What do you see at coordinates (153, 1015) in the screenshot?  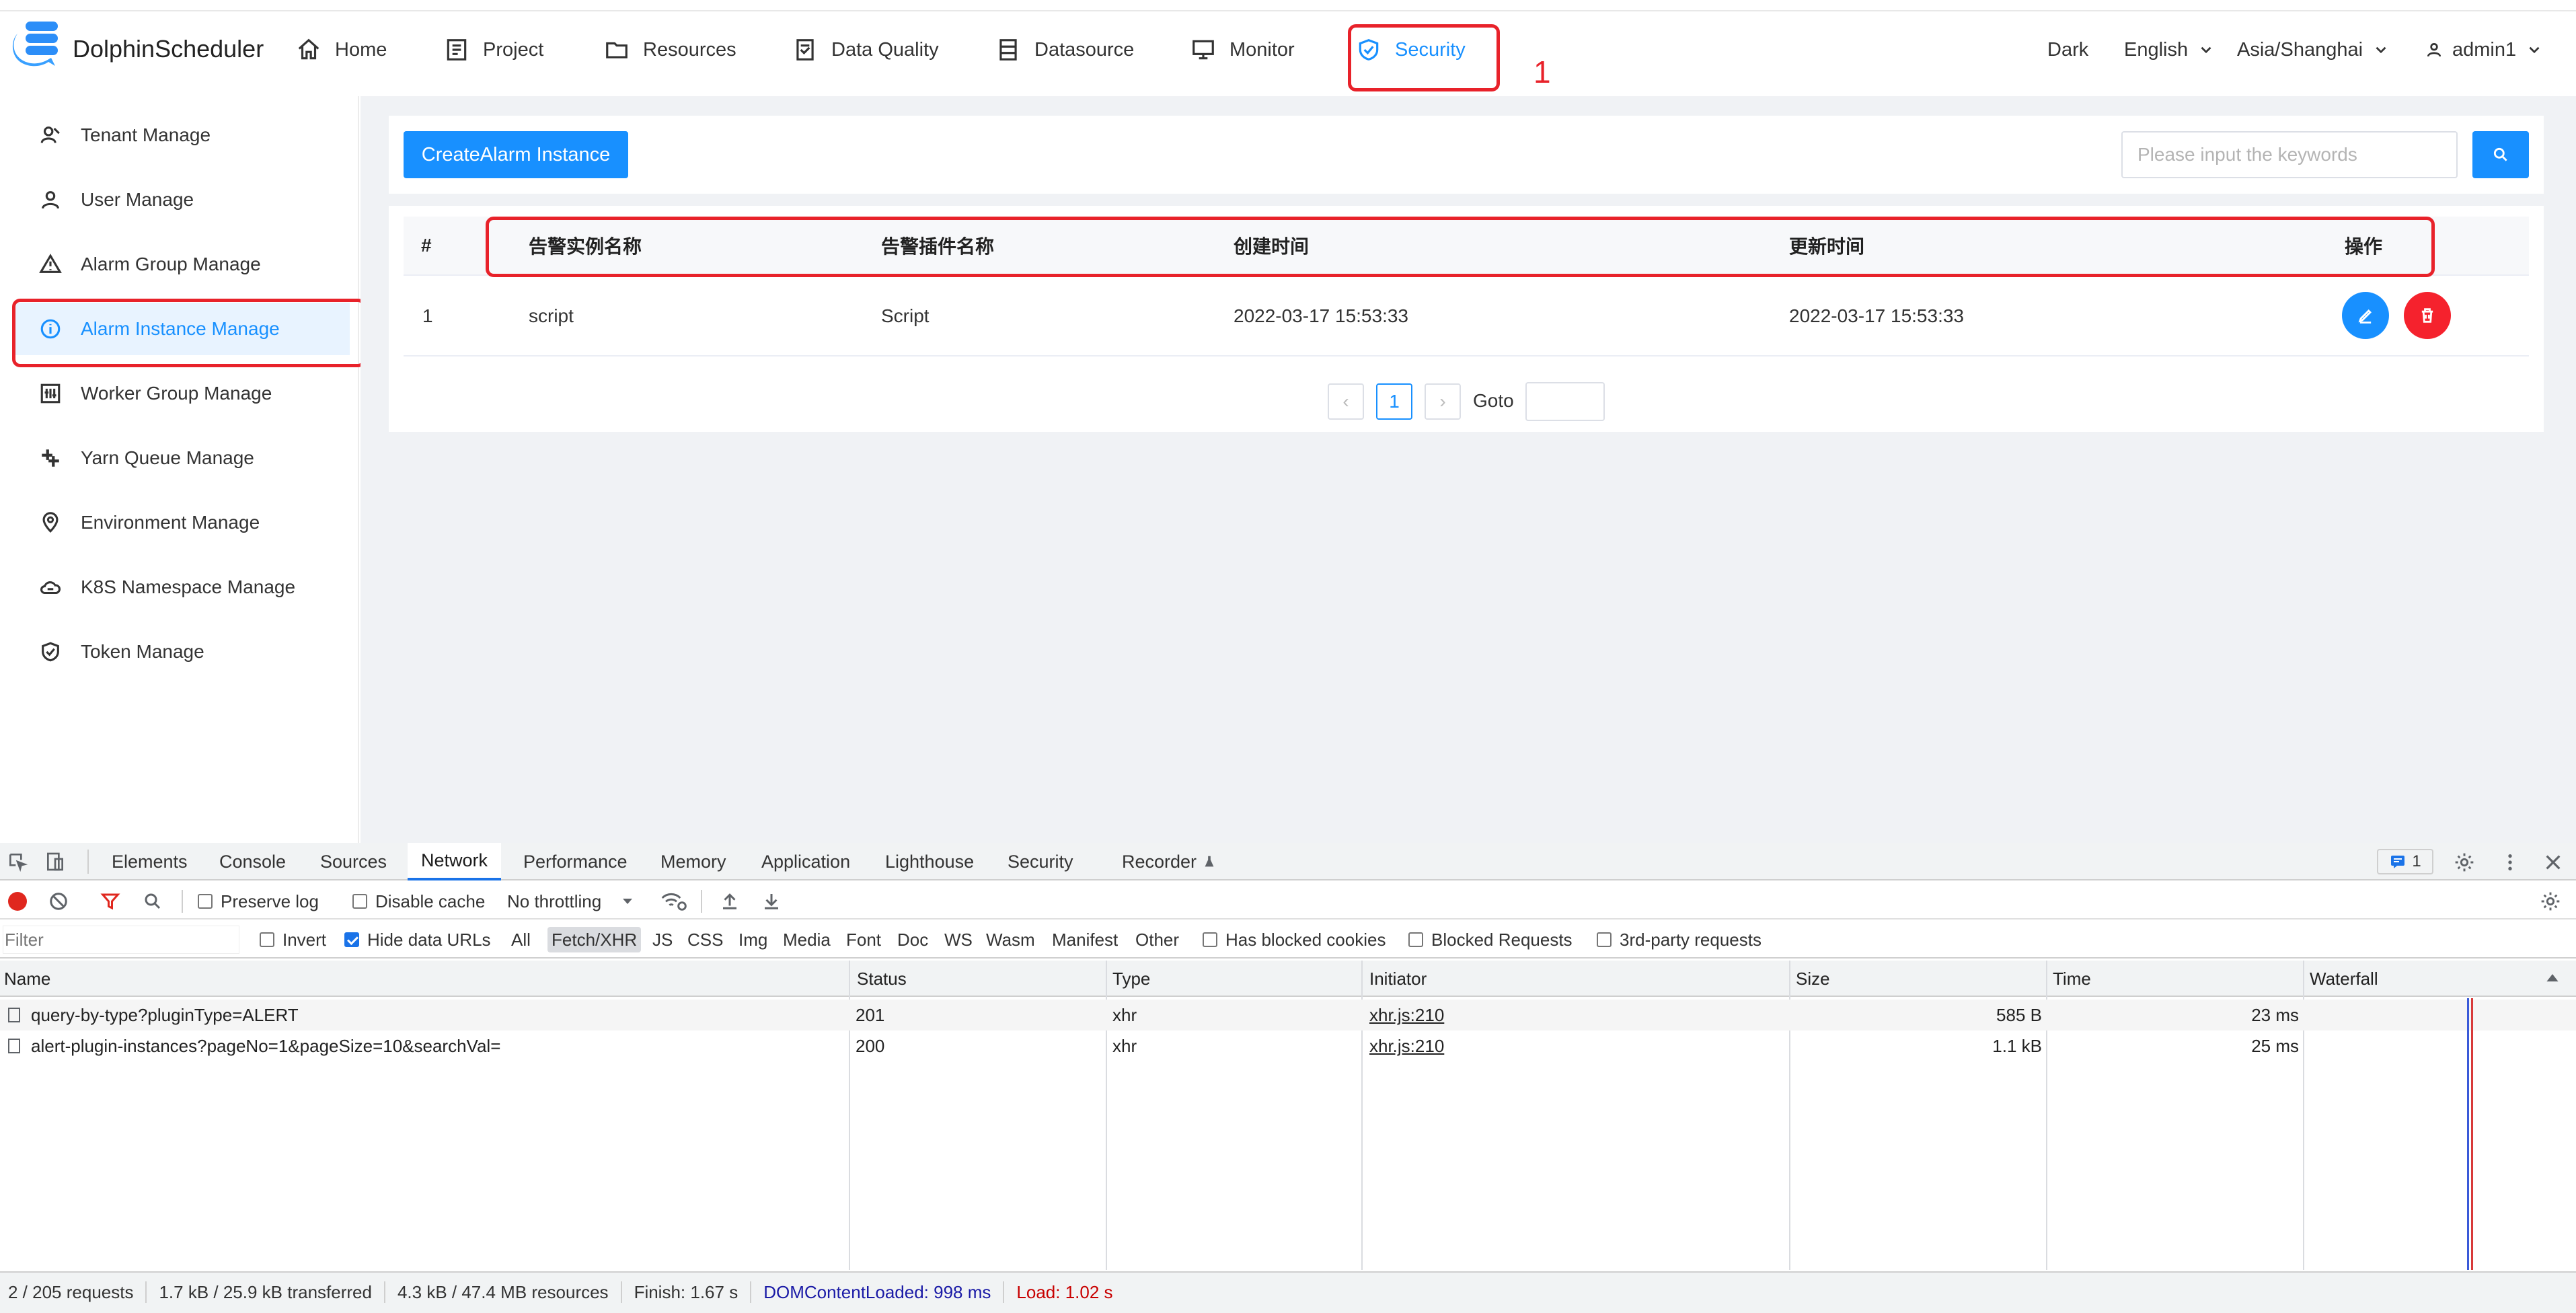 I see `request-name-cell: query-by-type?pluginType=ALERT` at bounding box center [153, 1015].